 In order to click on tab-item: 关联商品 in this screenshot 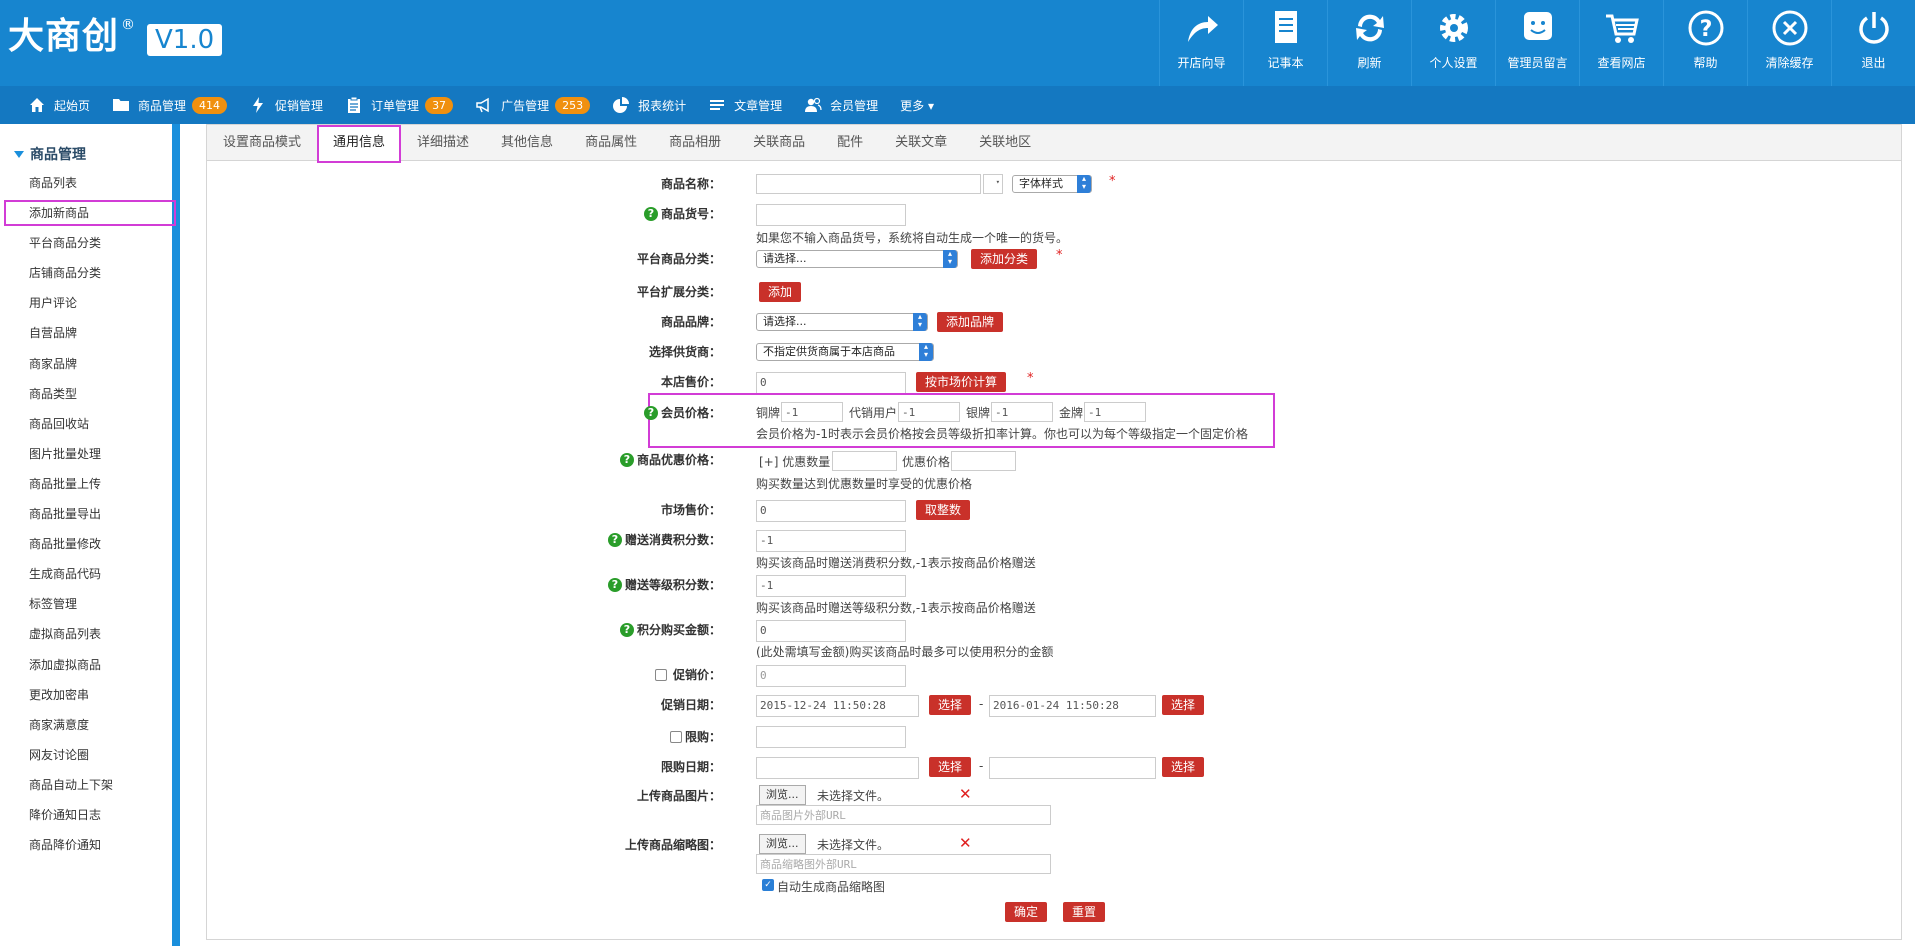, I will do `click(779, 143)`.